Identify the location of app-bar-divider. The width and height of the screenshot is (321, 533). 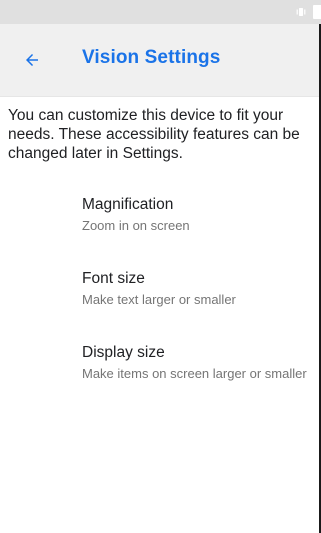
(160, 96).